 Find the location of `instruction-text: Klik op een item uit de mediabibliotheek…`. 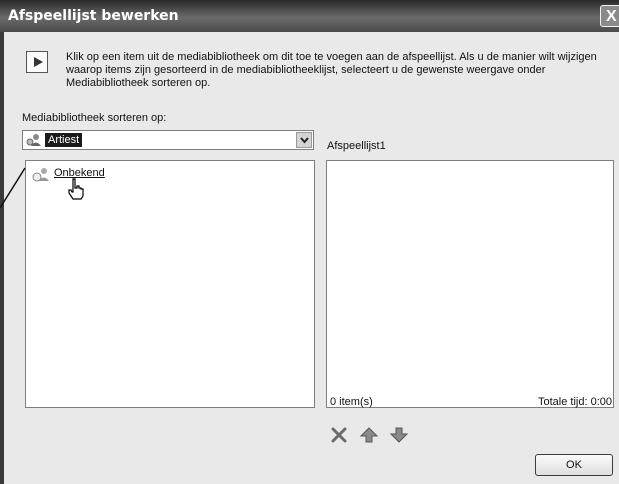

instruction-text: Klik op een item uit de mediabibliotheek… is located at coordinates (331, 70).